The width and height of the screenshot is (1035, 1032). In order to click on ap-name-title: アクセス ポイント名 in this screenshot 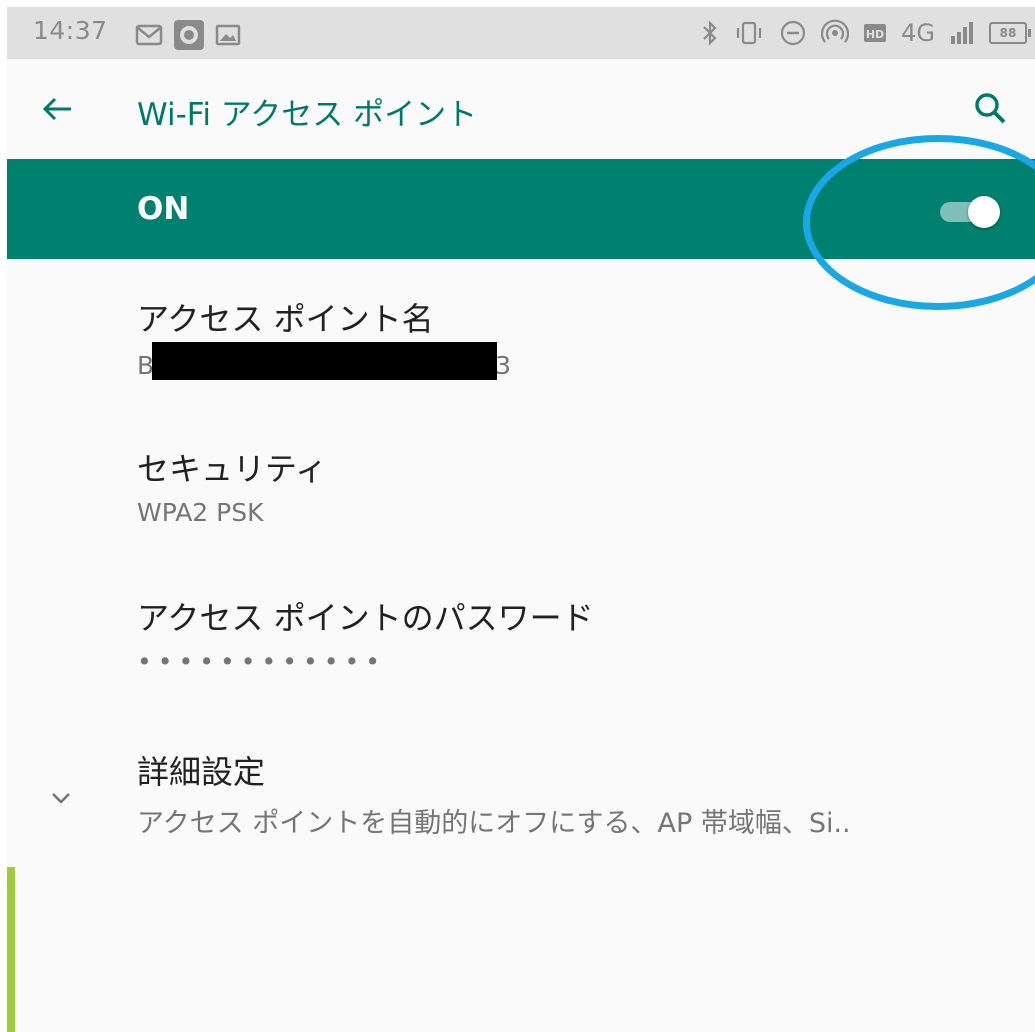, I will do `click(285, 319)`.